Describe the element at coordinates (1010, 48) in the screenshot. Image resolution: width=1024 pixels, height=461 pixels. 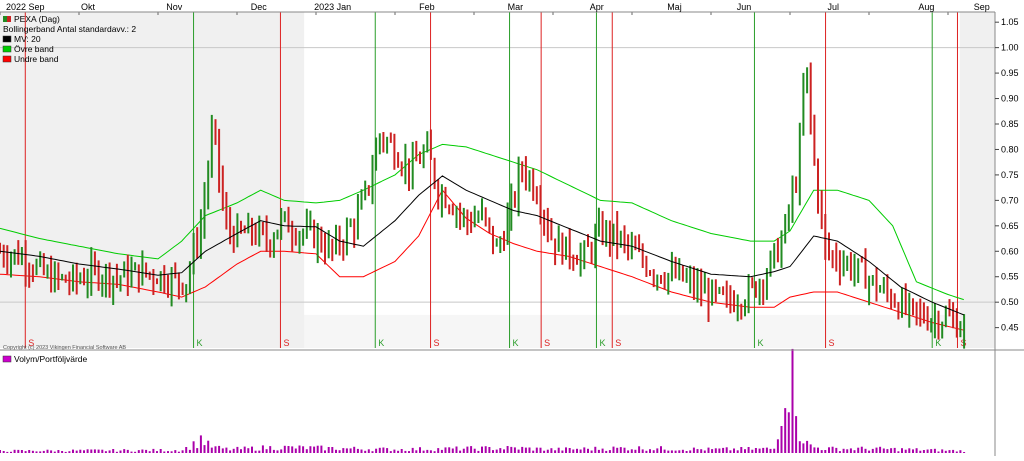
I see `y-tick-label: 1.00` at that location.